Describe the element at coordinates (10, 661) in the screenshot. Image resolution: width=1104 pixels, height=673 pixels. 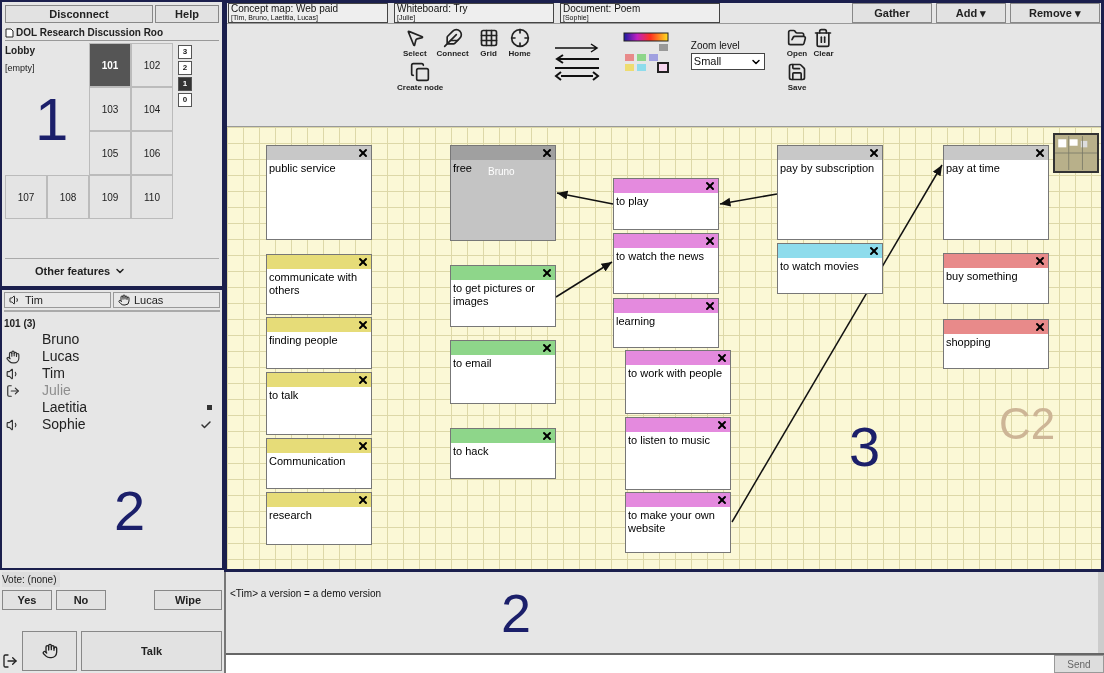
I see `exit-icon` at that location.